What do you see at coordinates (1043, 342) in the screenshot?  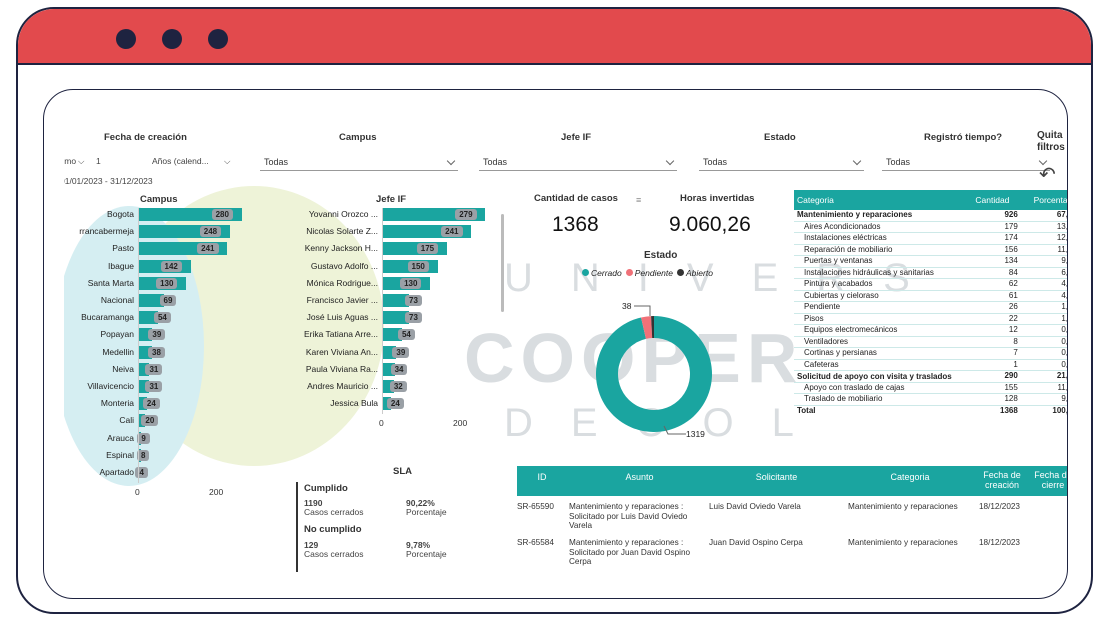 I see `porcentaje-cell: 0,58%` at bounding box center [1043, 342].